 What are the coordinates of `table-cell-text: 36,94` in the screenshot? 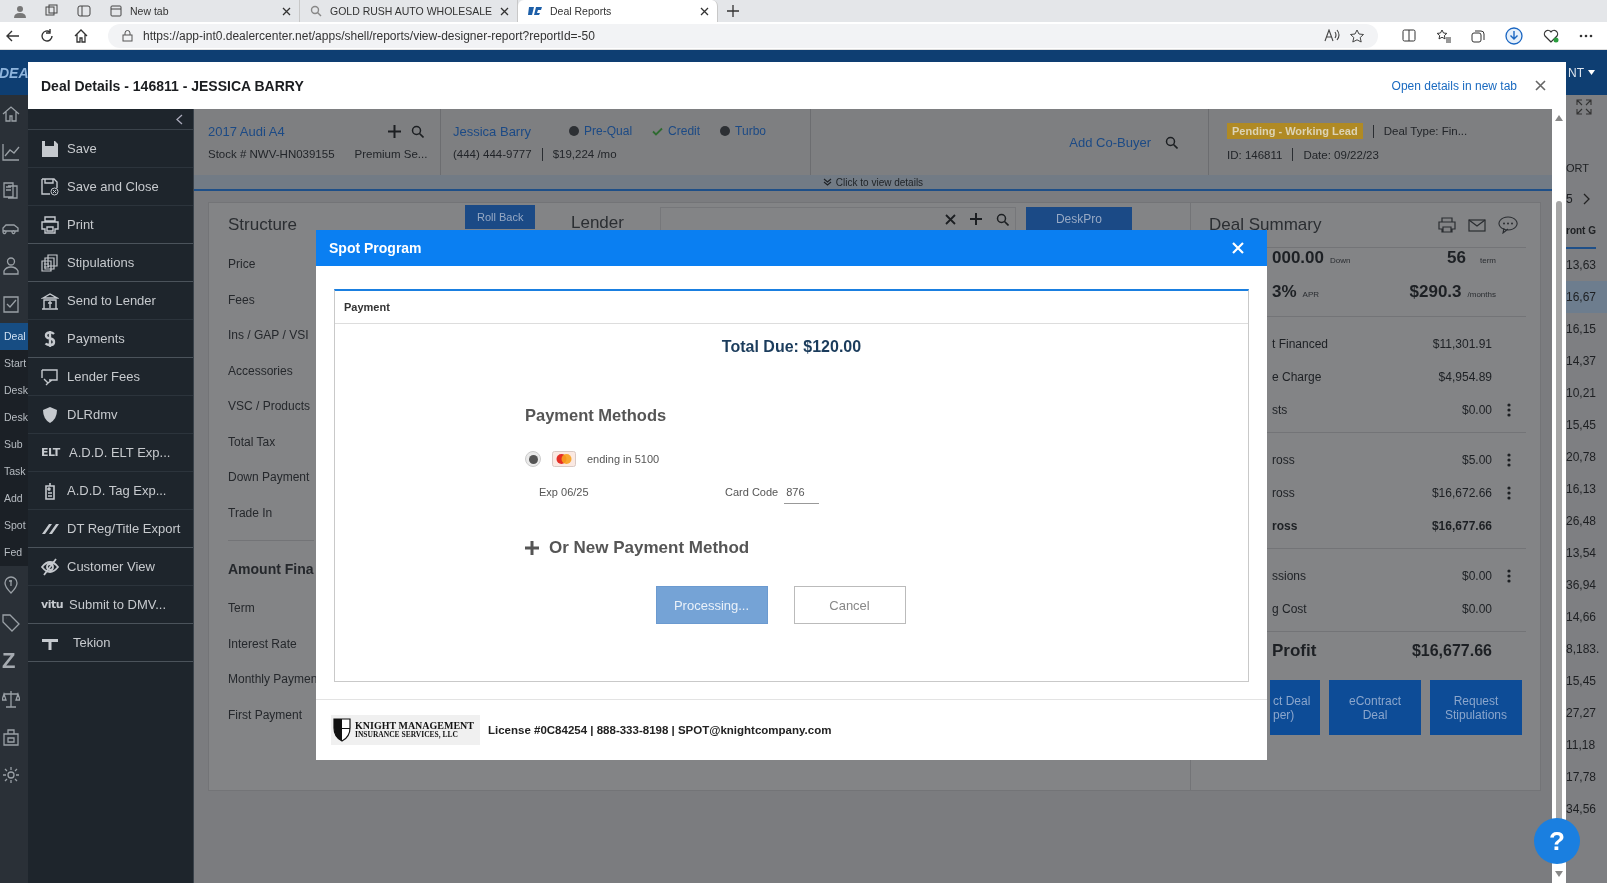 It's located at (1582, 585).